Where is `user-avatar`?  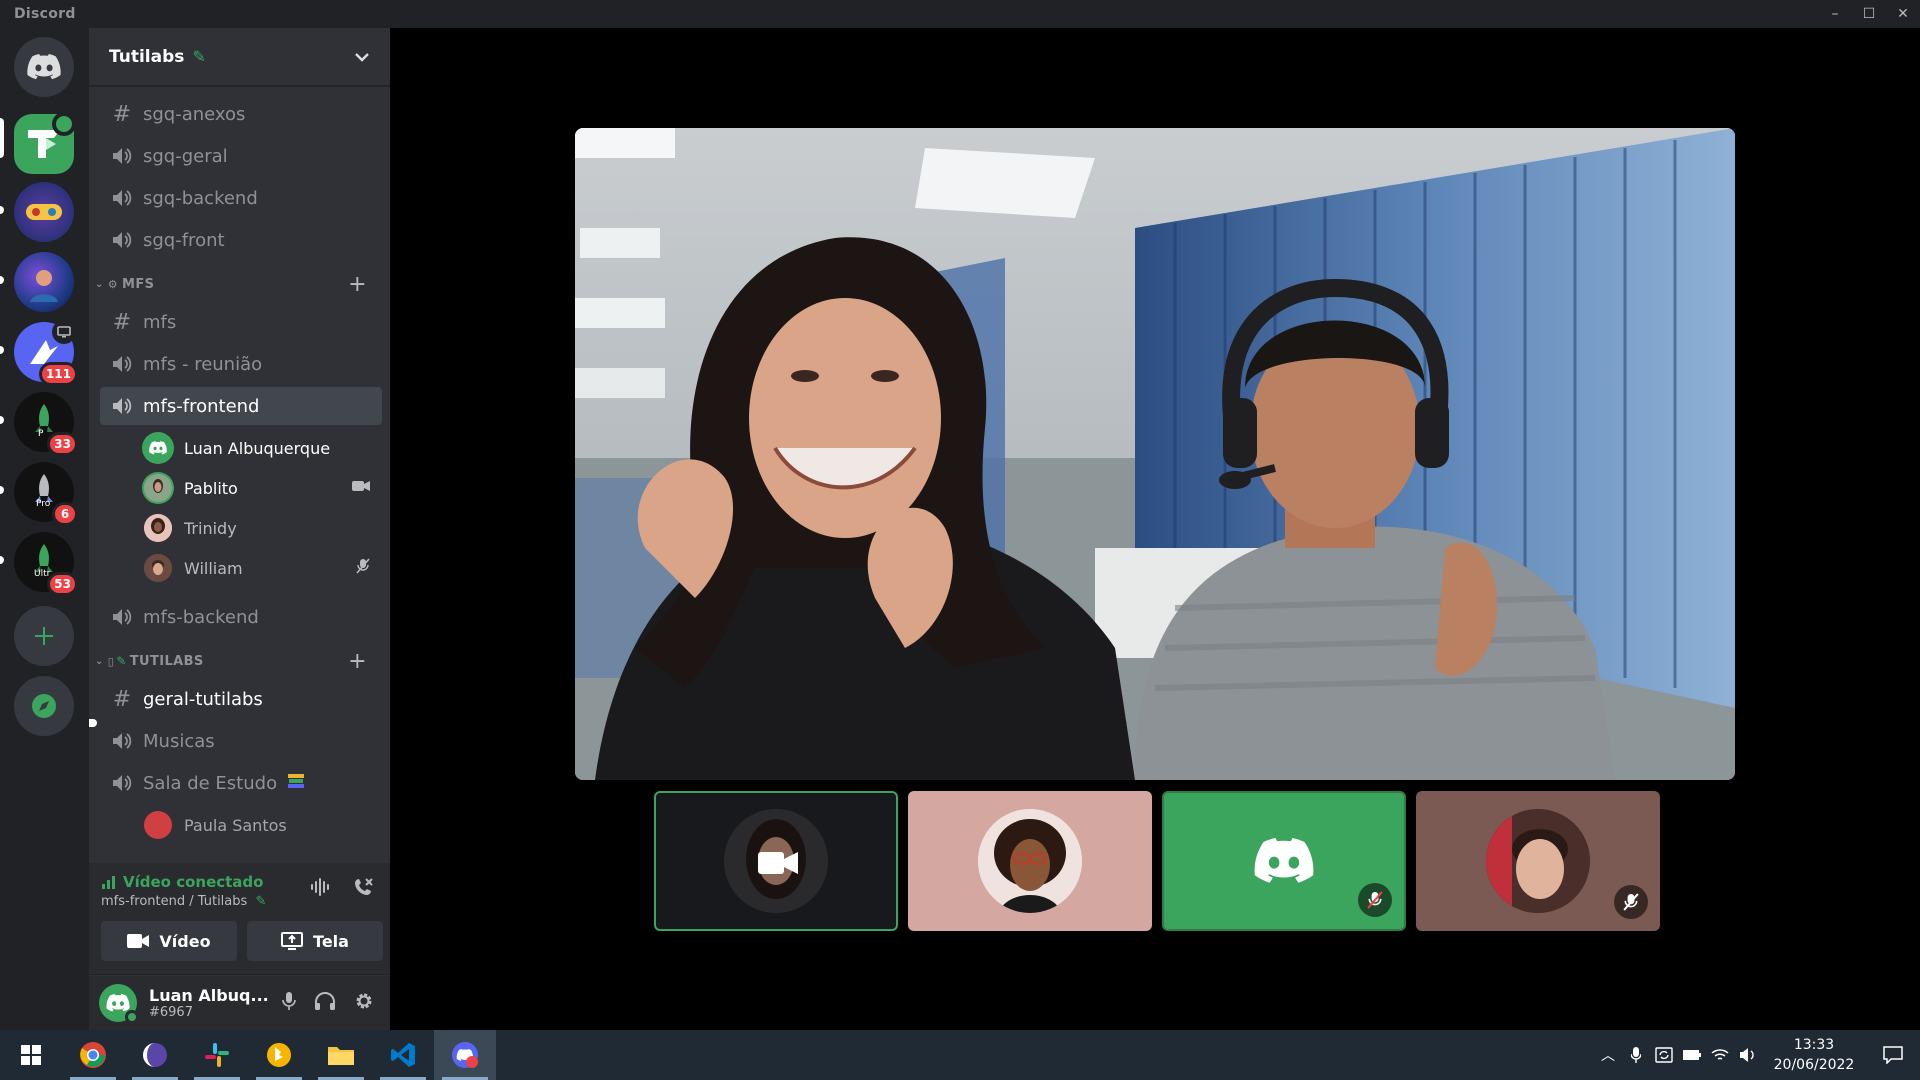
user-avatar is located at coordinates (119, 1004).